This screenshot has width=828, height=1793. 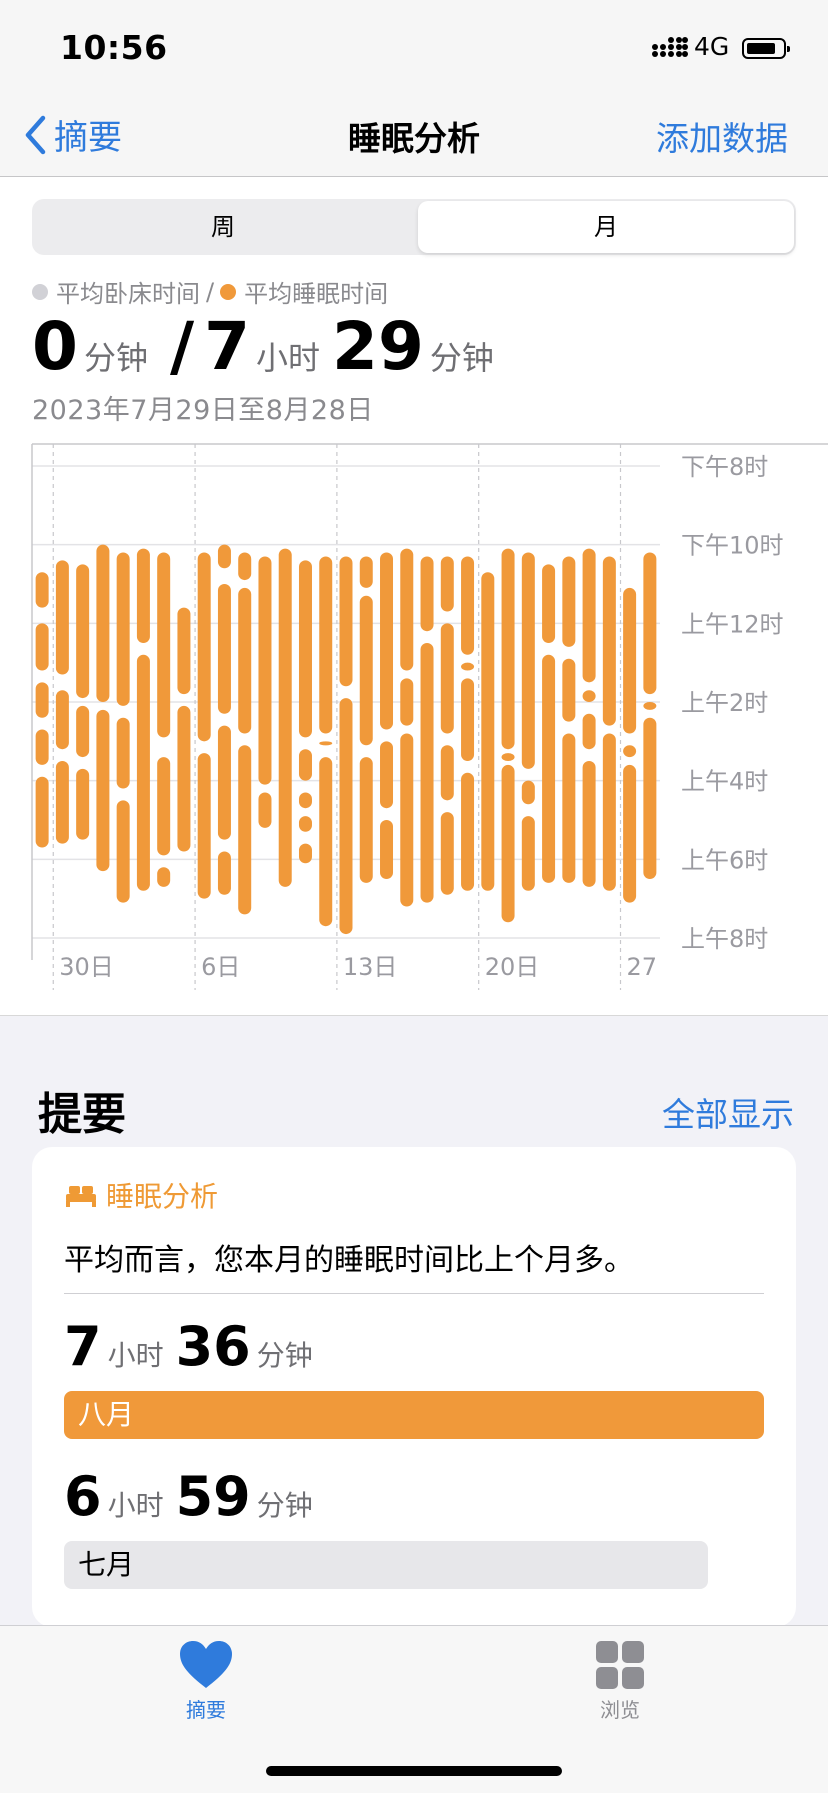 I want to click on x-tick-label: 27, so click(x=641, y=967).